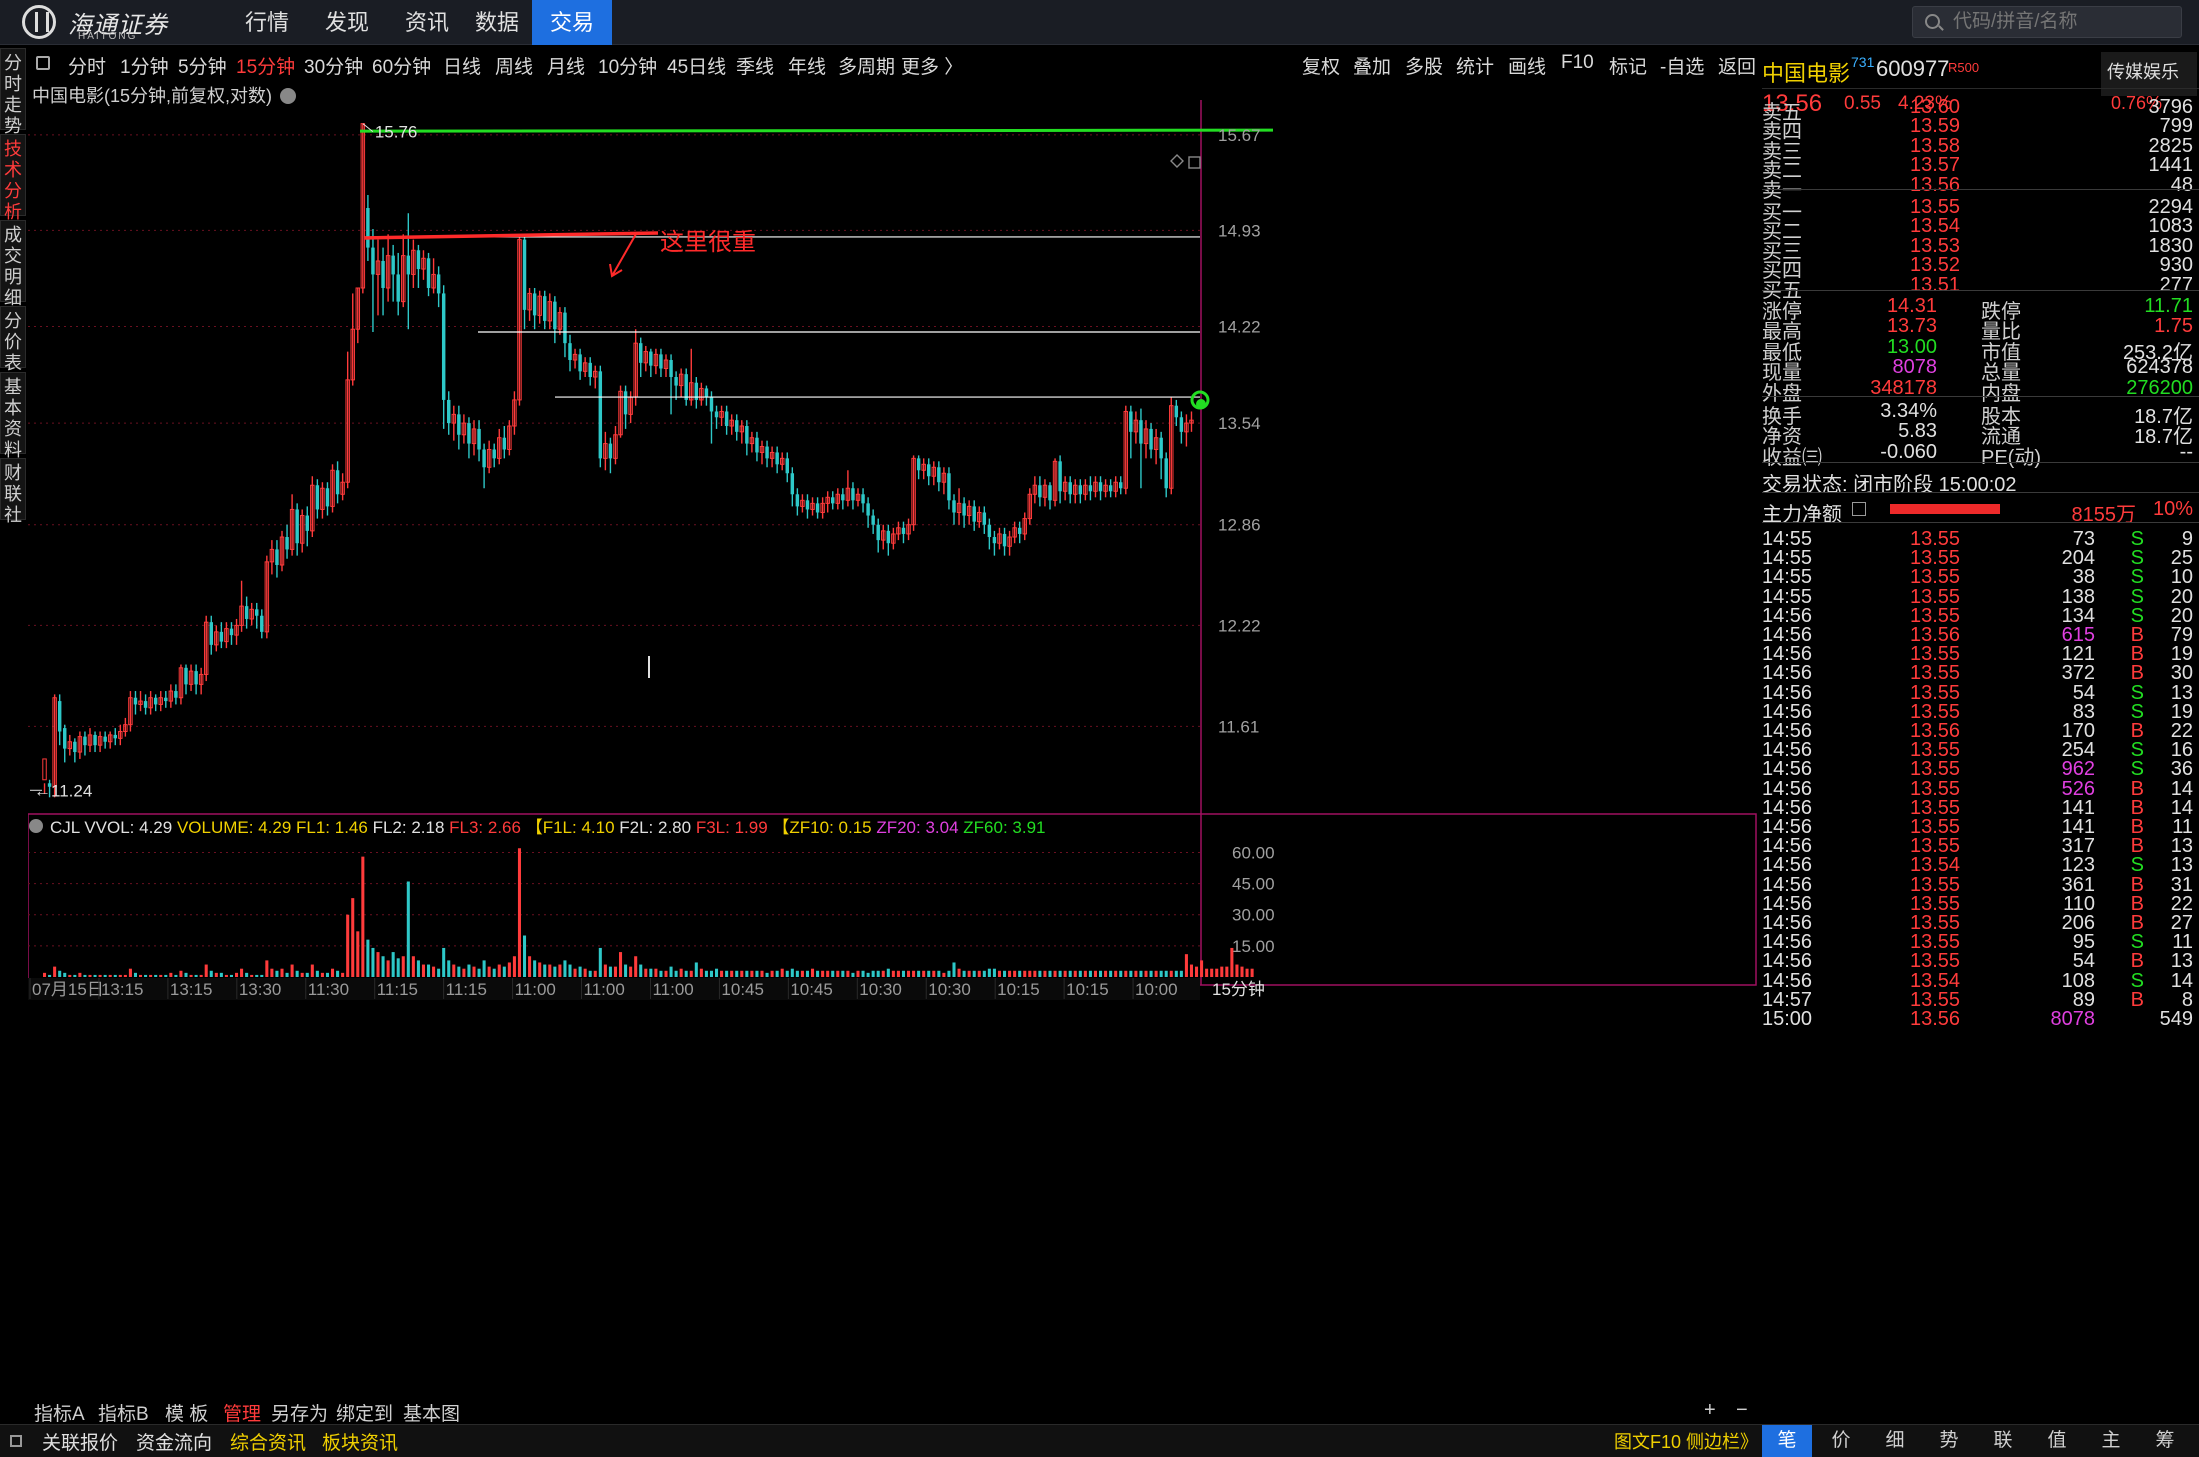 The image size is (2199, 1457). Describe the element at coordinates (13, 92) in the screenshot. I see `tab-intraday: 分时走势` at that location.